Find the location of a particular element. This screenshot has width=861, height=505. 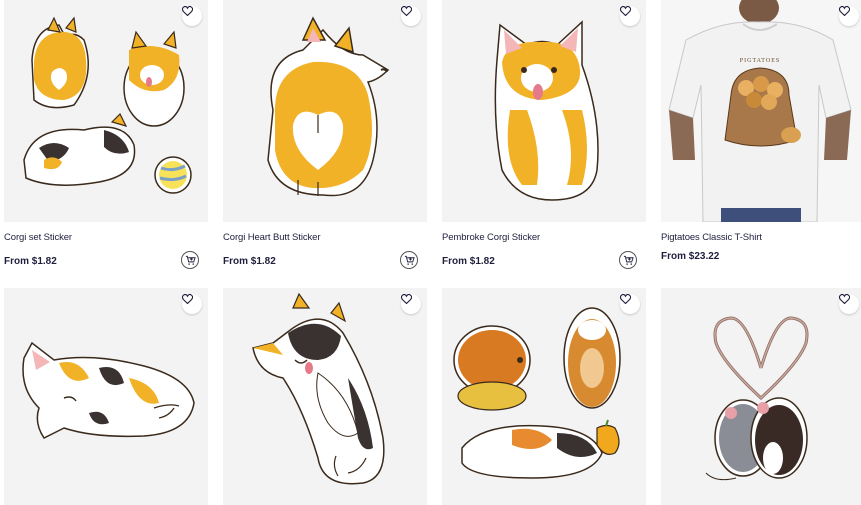

product-image: PIGTATOES is located at coordinates (761, 111).